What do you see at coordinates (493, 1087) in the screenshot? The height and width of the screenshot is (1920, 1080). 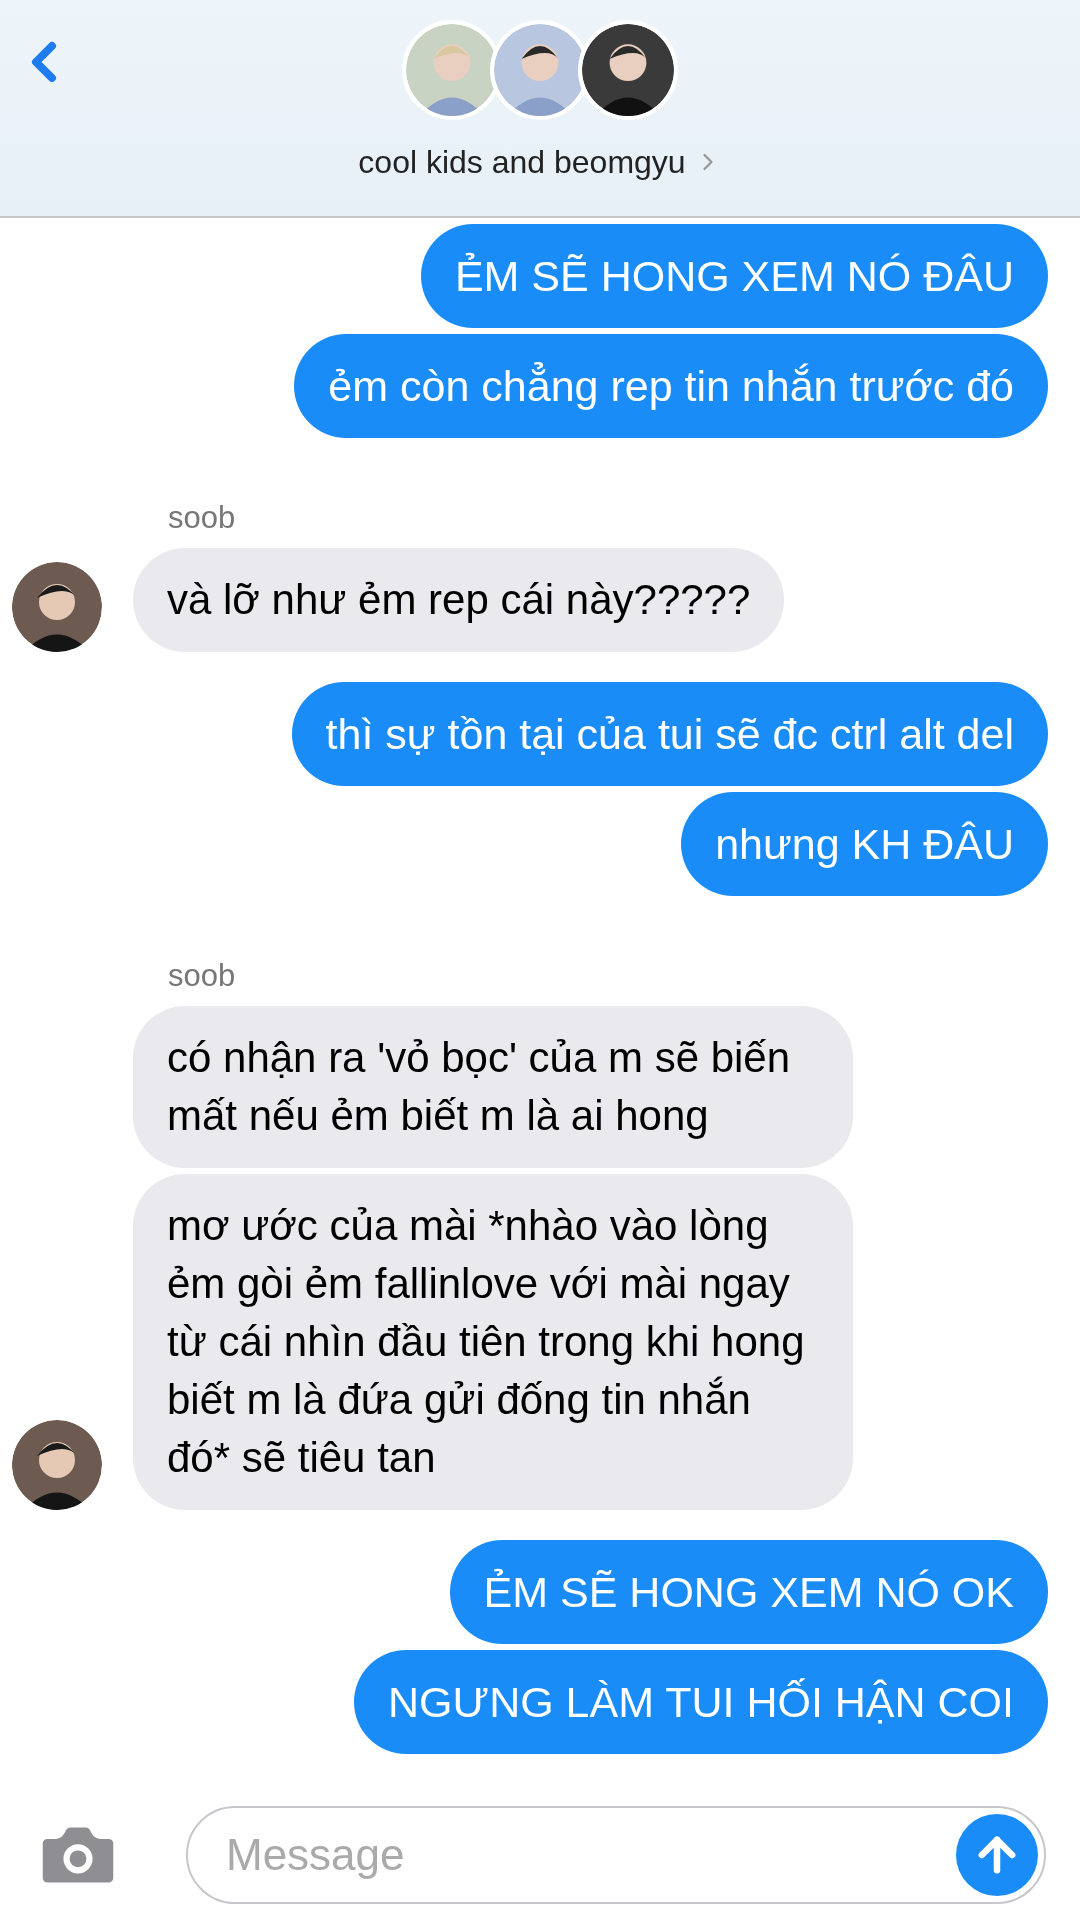 I see `incoming-message: có nhận ra 'vỏ bọc' của m sẽ biến mất nếu ẻm biết m là ai hong` at bounding box center [493, 1087].